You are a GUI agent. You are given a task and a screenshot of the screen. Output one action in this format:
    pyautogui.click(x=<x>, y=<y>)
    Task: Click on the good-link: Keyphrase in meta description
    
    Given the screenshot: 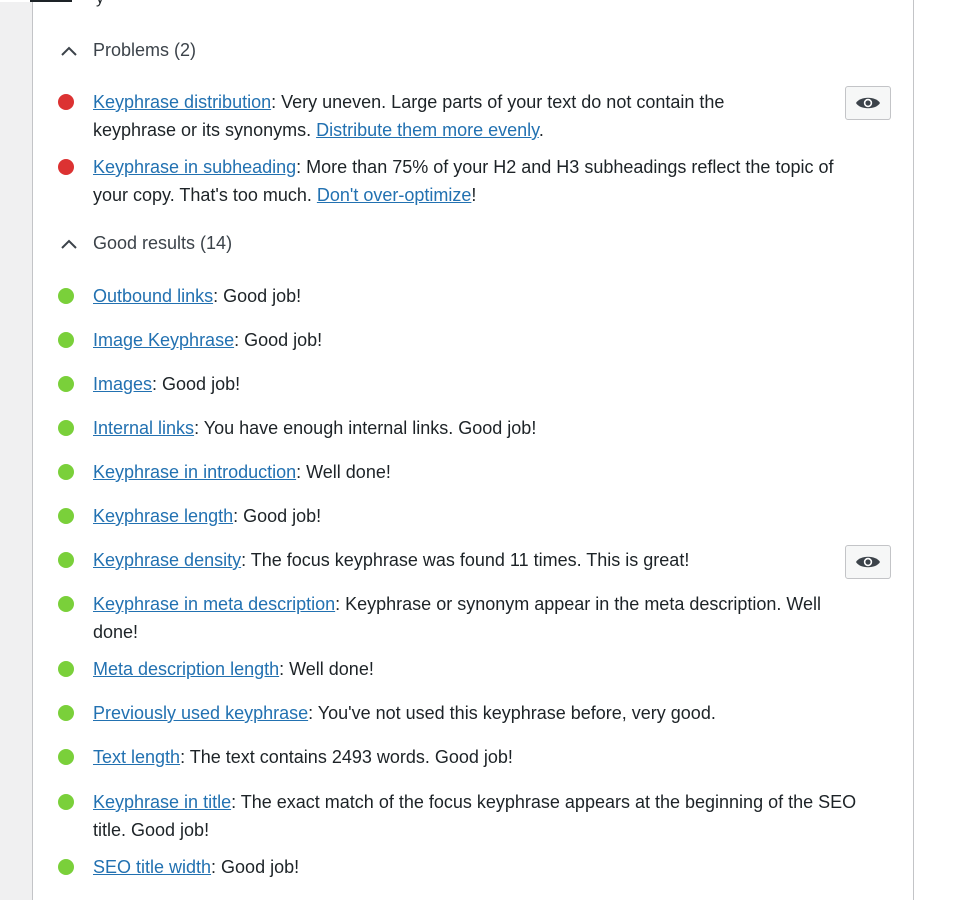 What is the action you would take?
    pyautogui.click(x=214, y=604)
    